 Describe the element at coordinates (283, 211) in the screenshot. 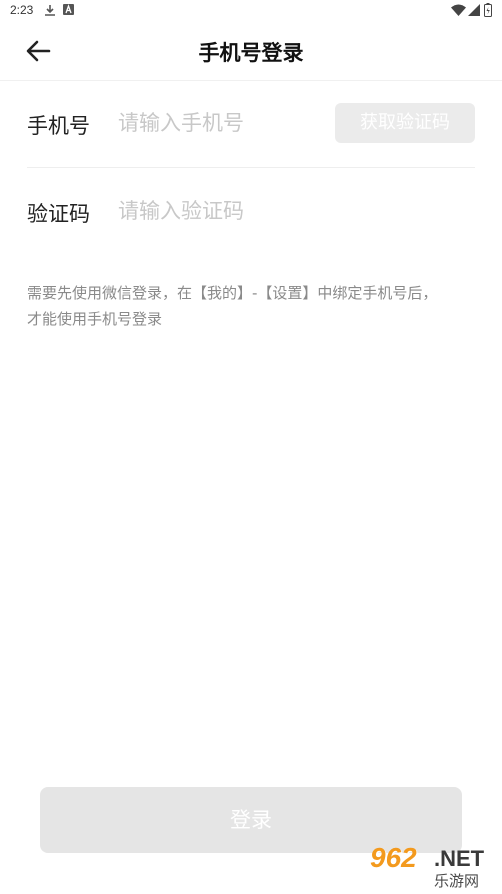

I see `code-input` at that location.